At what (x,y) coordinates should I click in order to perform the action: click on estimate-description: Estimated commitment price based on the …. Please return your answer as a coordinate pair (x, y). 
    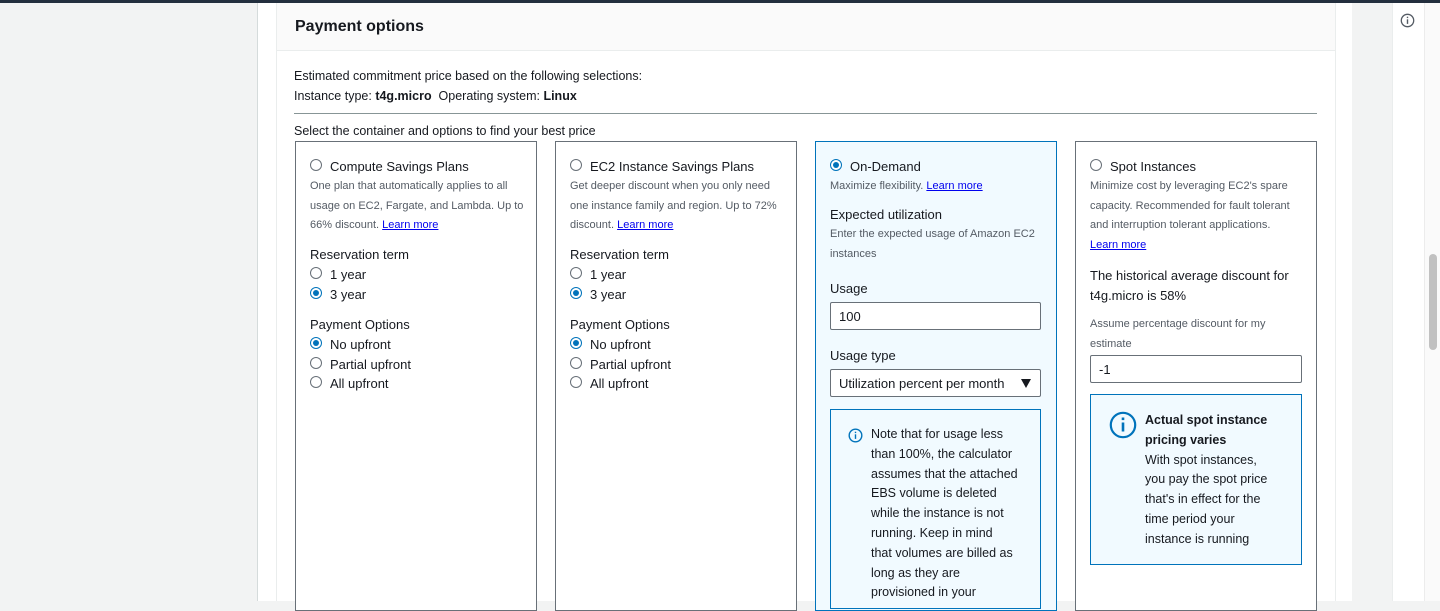
    Looking at the image, I should click on (468, 76).